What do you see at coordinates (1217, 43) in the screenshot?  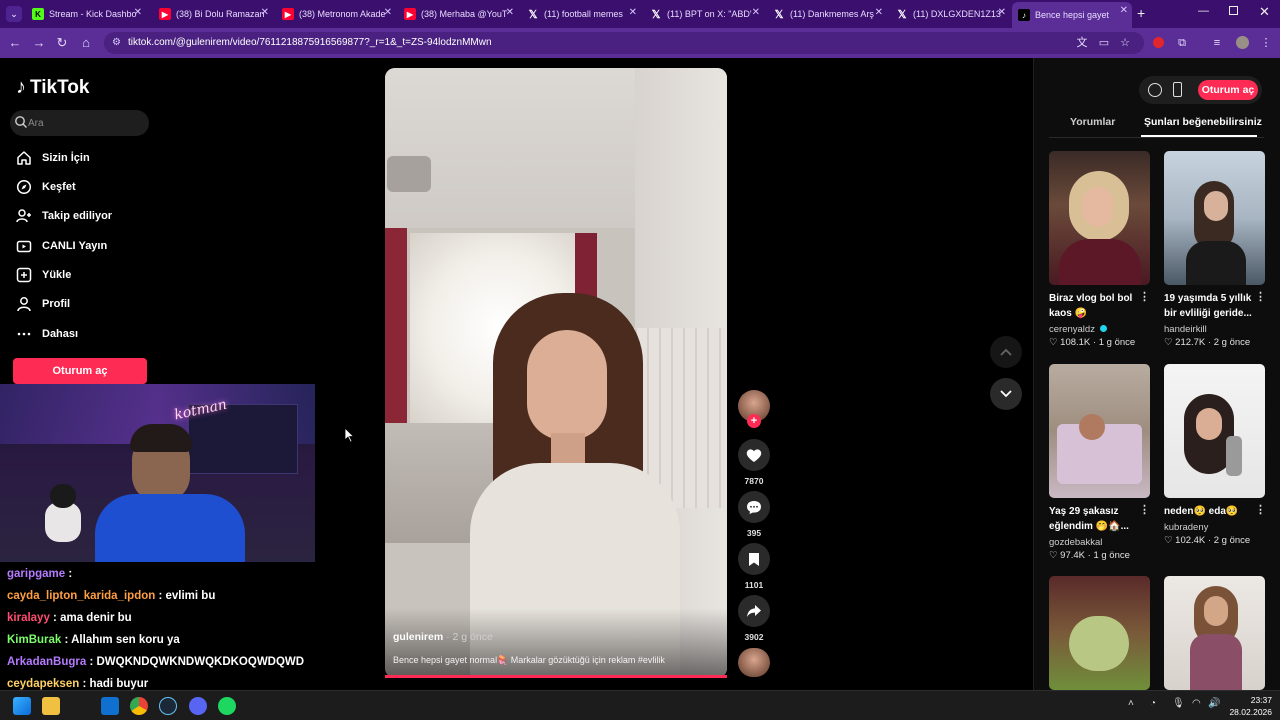 I see `media-control-icon: ≡` at bounding box center [1217, 43].